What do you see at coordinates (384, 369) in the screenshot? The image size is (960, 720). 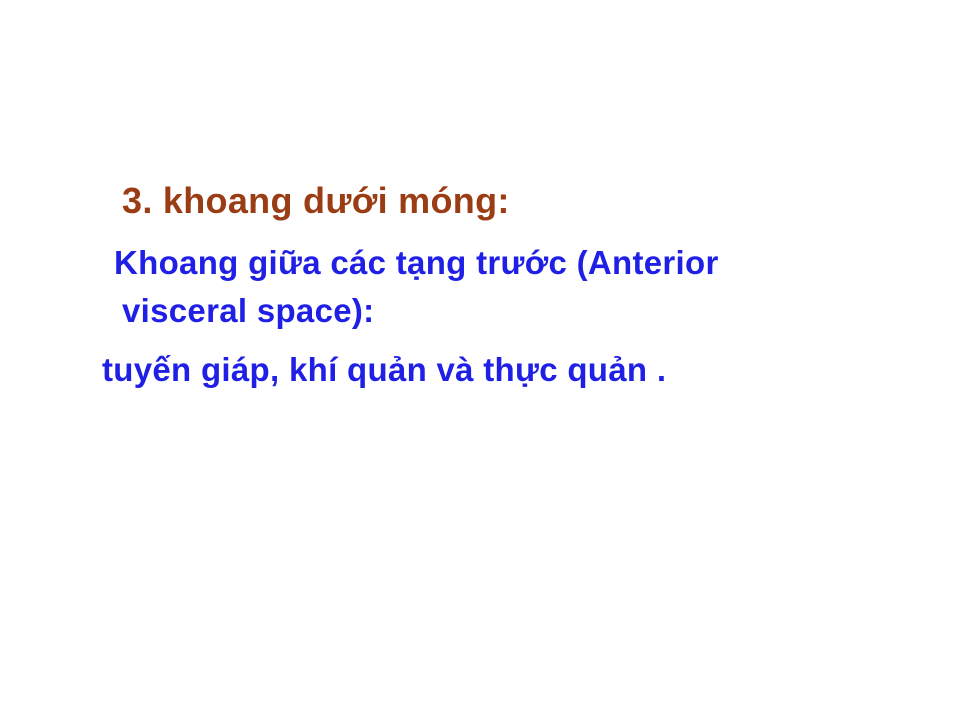 I see `body-line-3: tuyến giáp, khí quản và thực quản .` at bounding box center [384, 369].